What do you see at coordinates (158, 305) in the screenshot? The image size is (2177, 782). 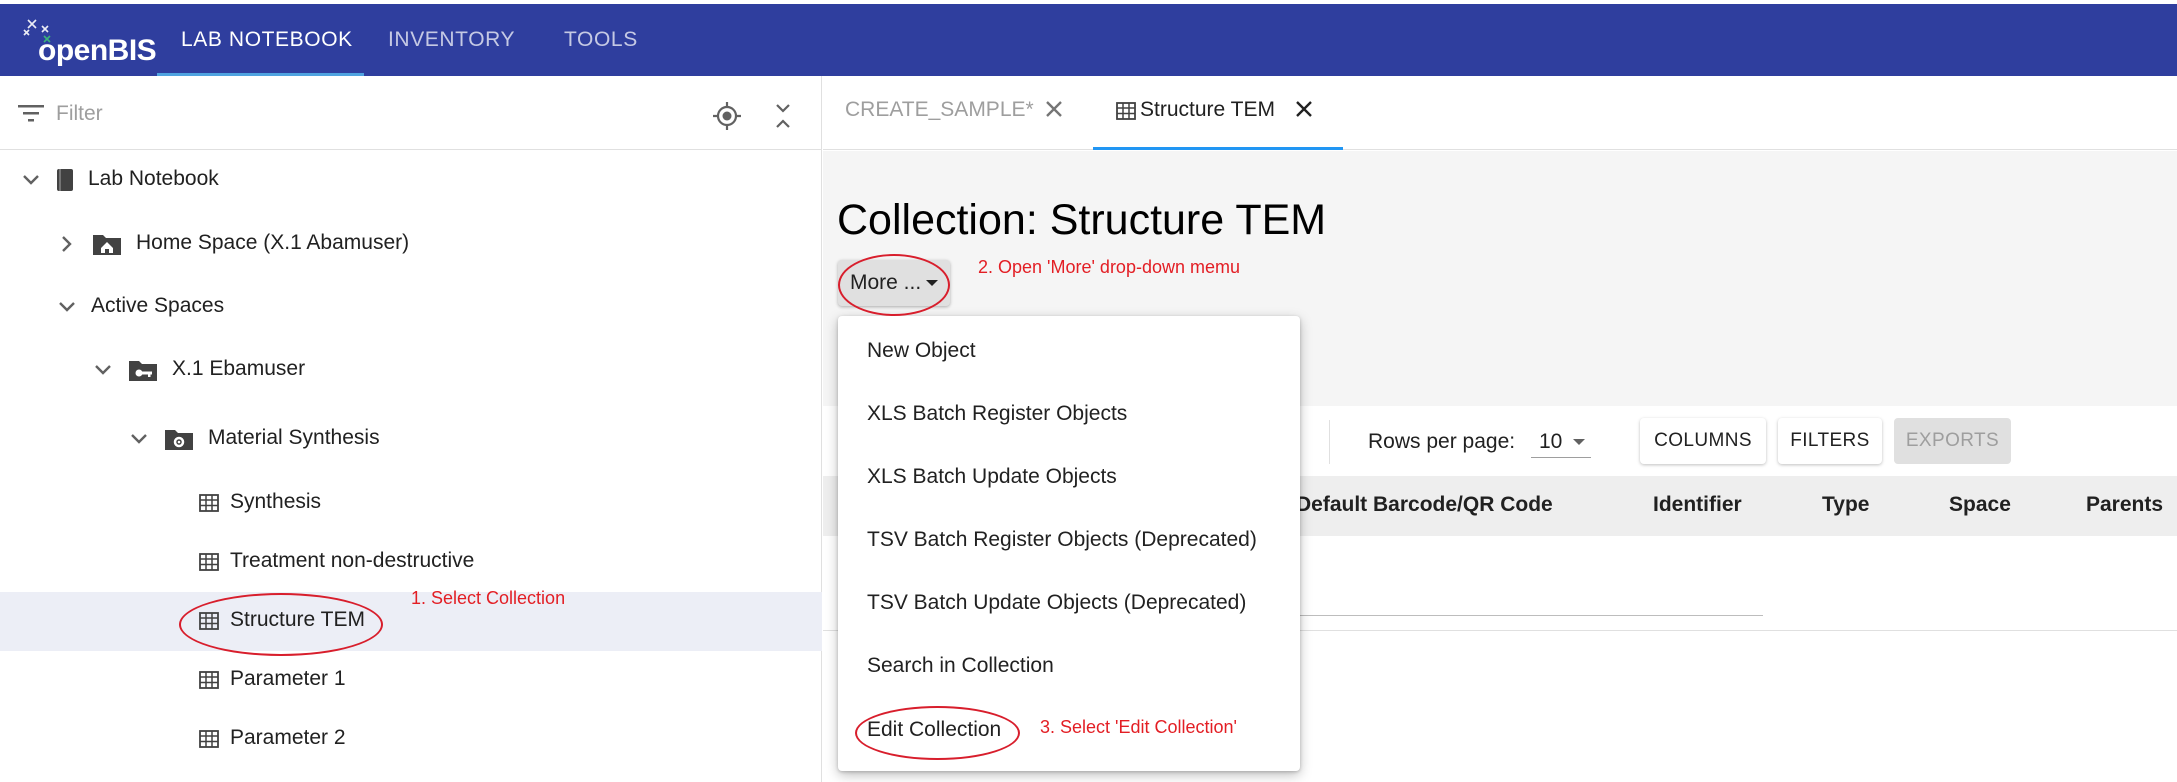 I see `tree-item-label: Active Spaces` at bounding box center [158, 305].